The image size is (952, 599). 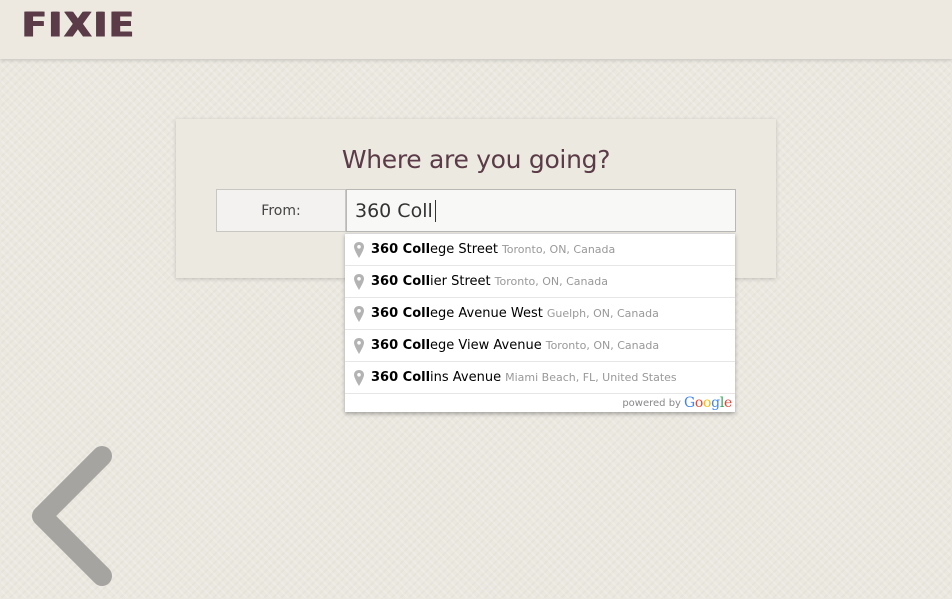 What do you see at coordinates (651, 403) in the screenshot?
I see `powered-by-text: powered by` at bounding box center [651, 403].